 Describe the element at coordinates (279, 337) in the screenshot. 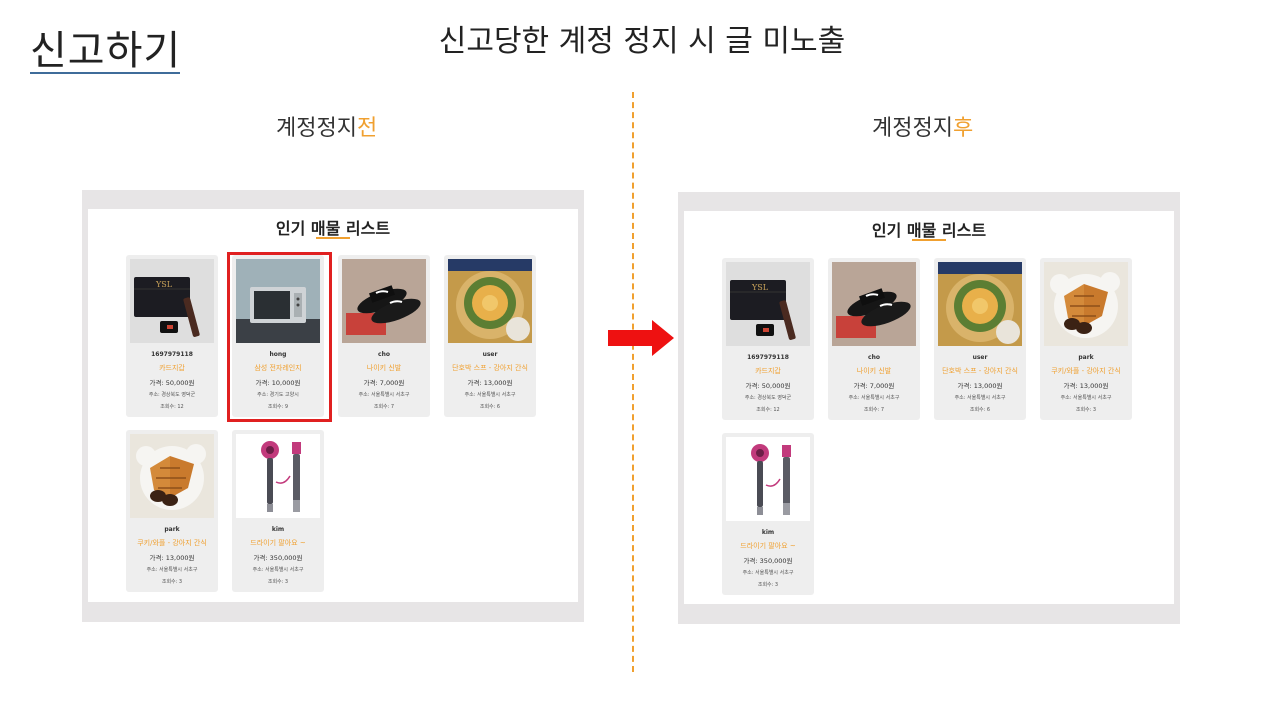

I see `reported-post-highlight` at that location.